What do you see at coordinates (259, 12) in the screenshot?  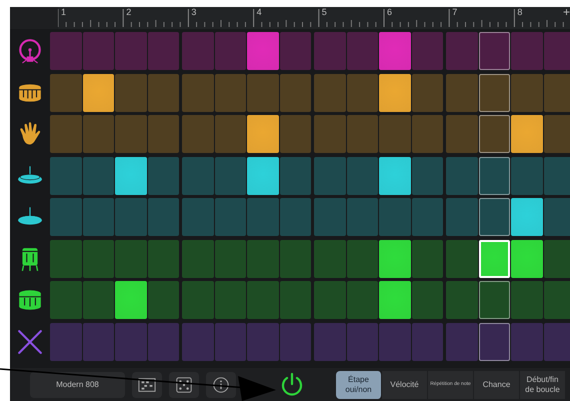 I see `bar-number: 4` at bounding box center [259, 12].